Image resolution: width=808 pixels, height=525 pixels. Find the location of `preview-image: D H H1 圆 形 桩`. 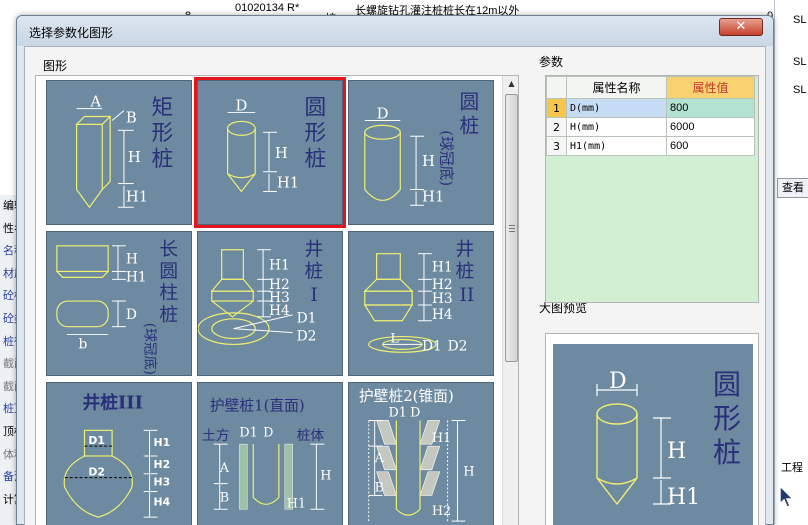

preview-image: D H H1 圆 形 桩 is located at coordinates (653, 434).